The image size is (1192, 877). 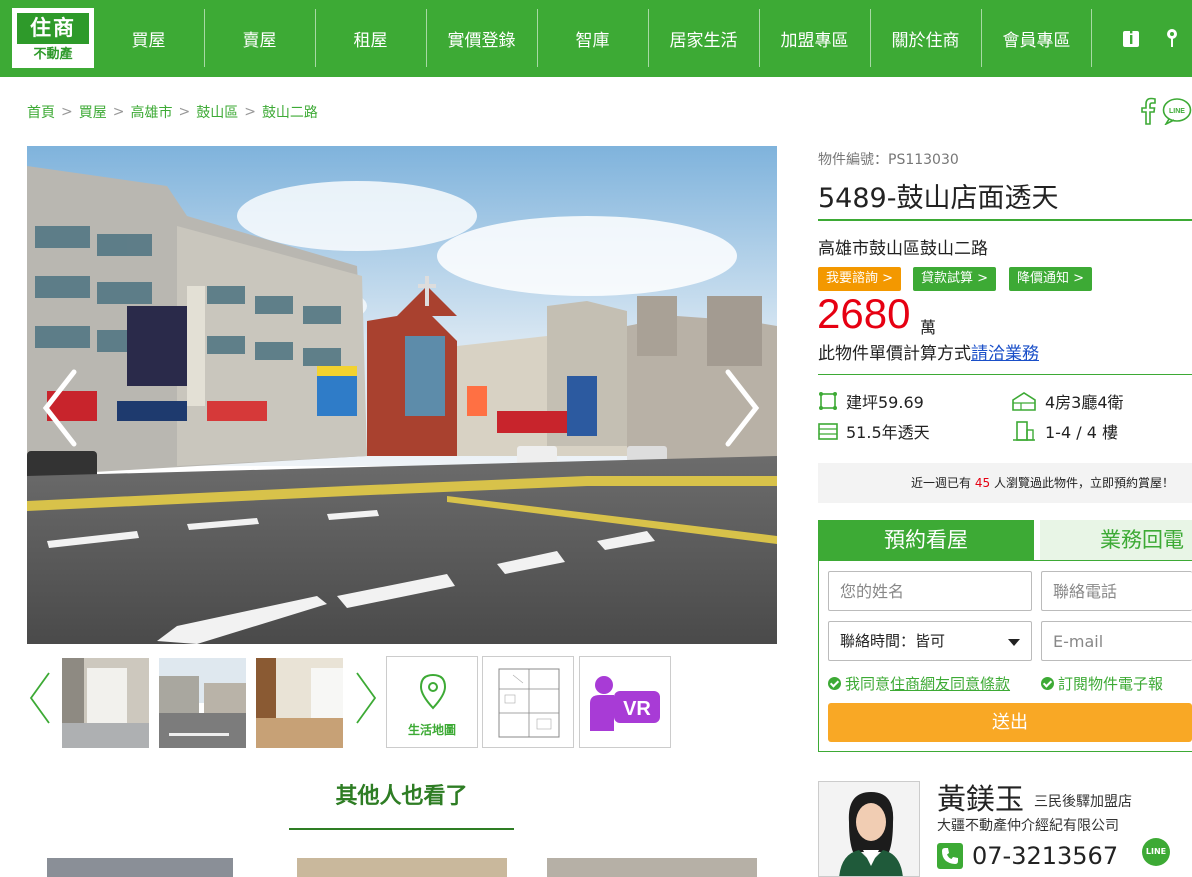 I want to click on price-drop-alert-button: 降價通知 >, so click(x=1051, y=279).